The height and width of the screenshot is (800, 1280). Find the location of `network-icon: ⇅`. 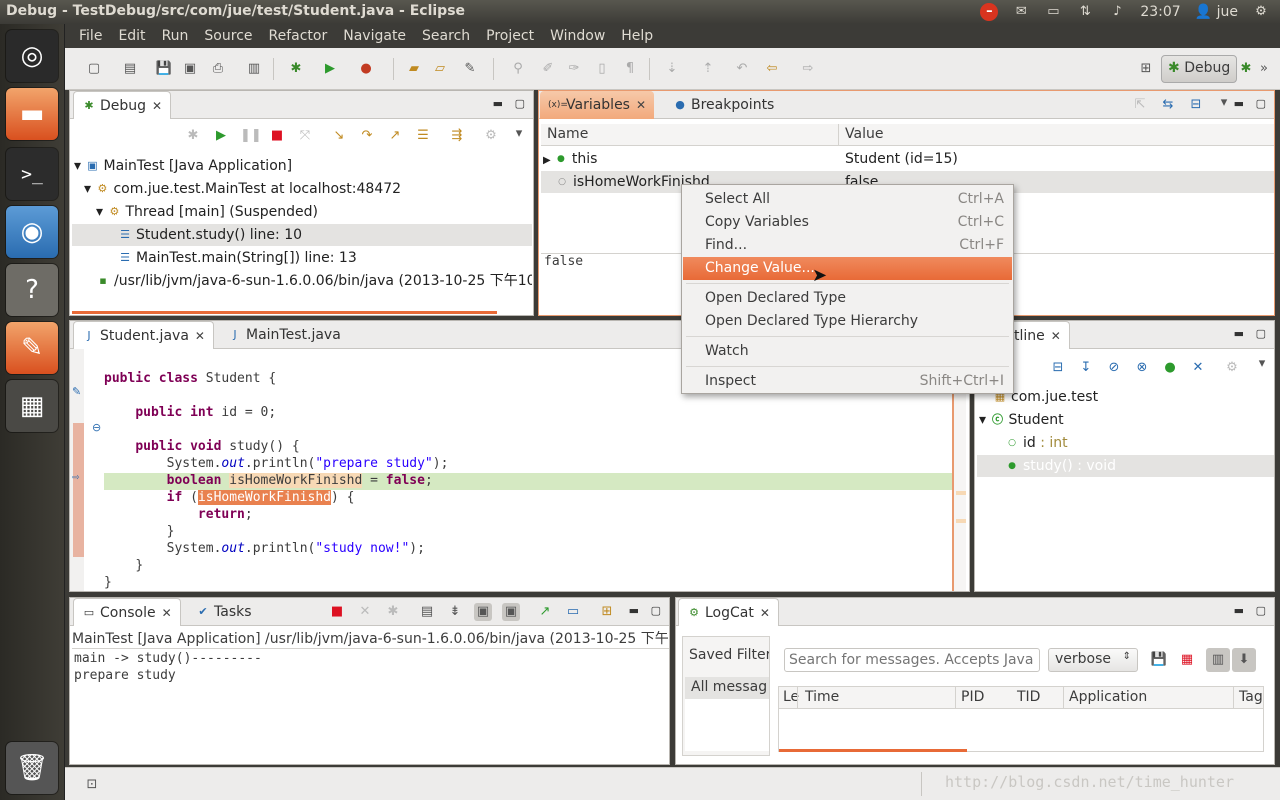

network-icon: ⇅ is located at coordinates (1085, 12).